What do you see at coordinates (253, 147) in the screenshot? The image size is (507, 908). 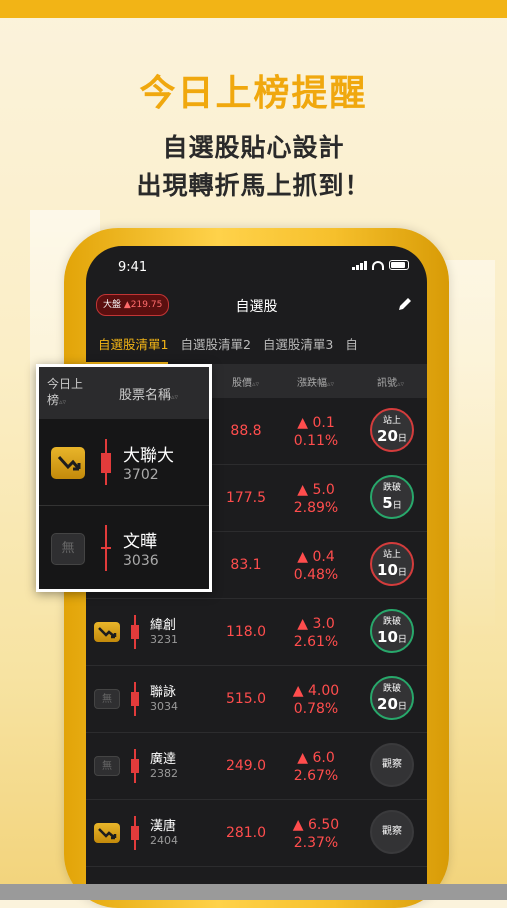 I see `subheadline-1: 自選股貼心設計` at bounding box center [253, 147].